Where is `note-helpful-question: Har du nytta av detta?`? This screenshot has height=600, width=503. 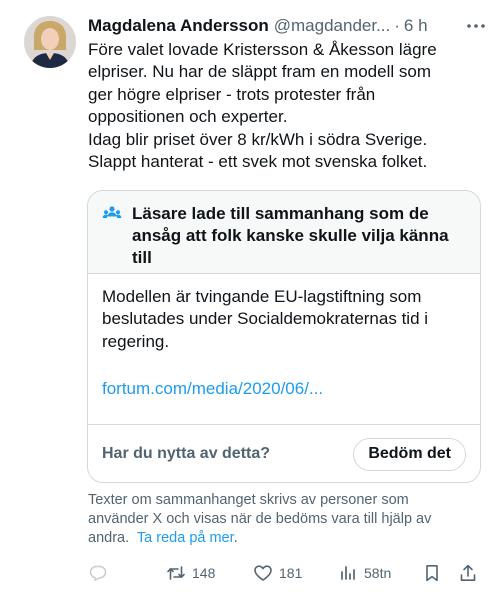
note-helpful-question: Har du nytta av detta? is located at coordinates (186, 453).